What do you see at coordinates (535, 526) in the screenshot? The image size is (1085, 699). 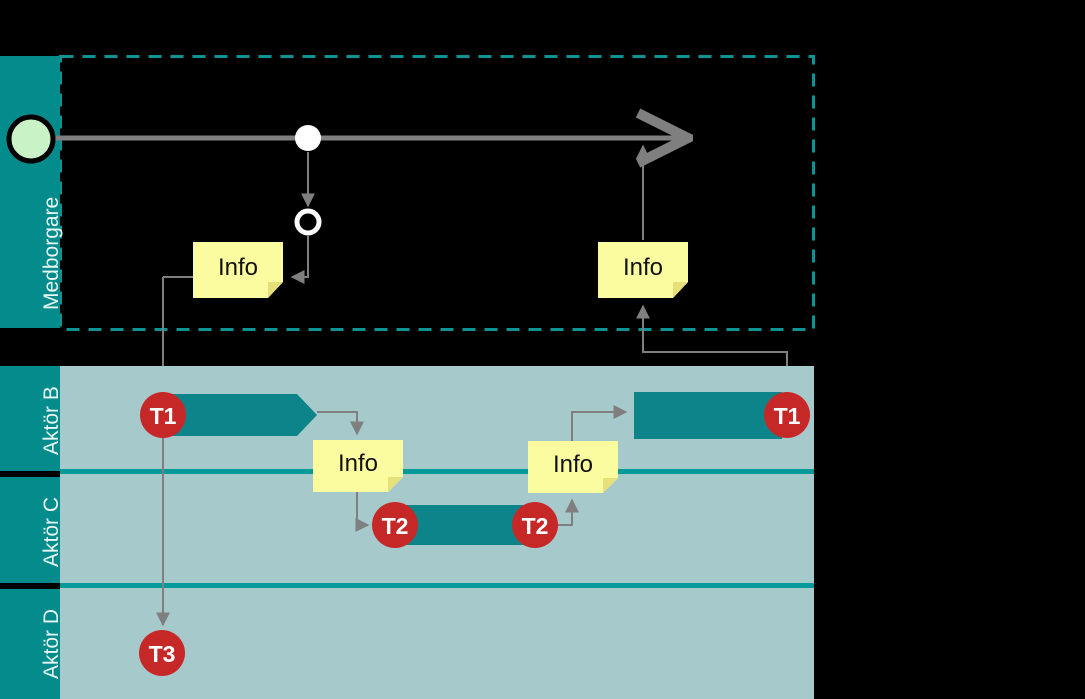 I see `badge-t2-end-label: T2` at bounding box center [535, 526].